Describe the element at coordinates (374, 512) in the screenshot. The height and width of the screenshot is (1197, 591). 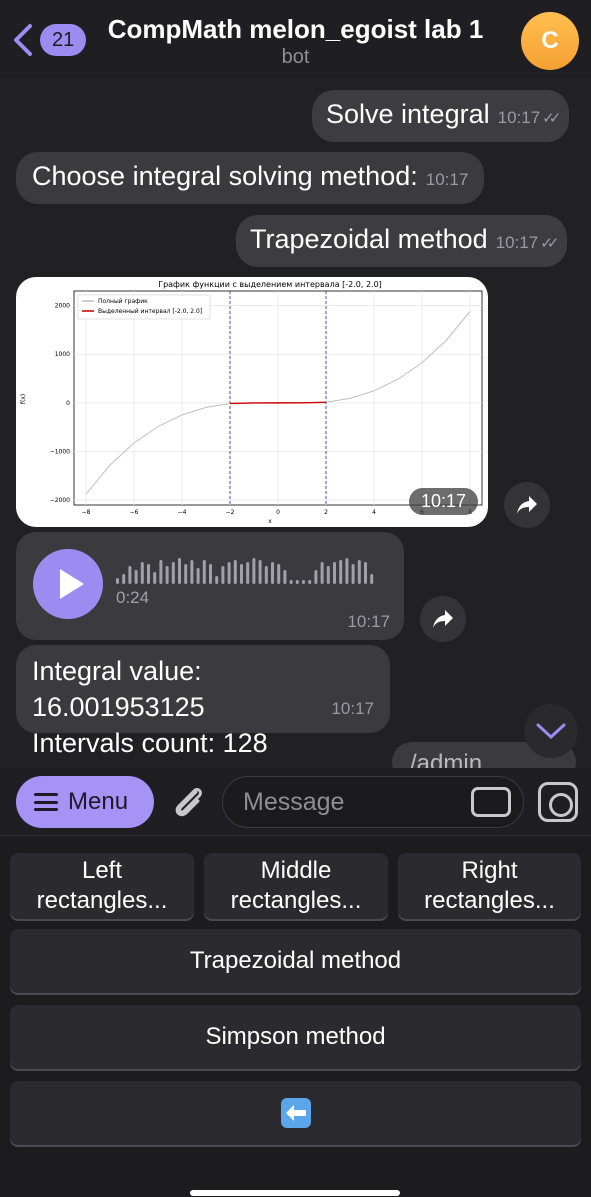
I see `x-tick-label: 4` at that location.